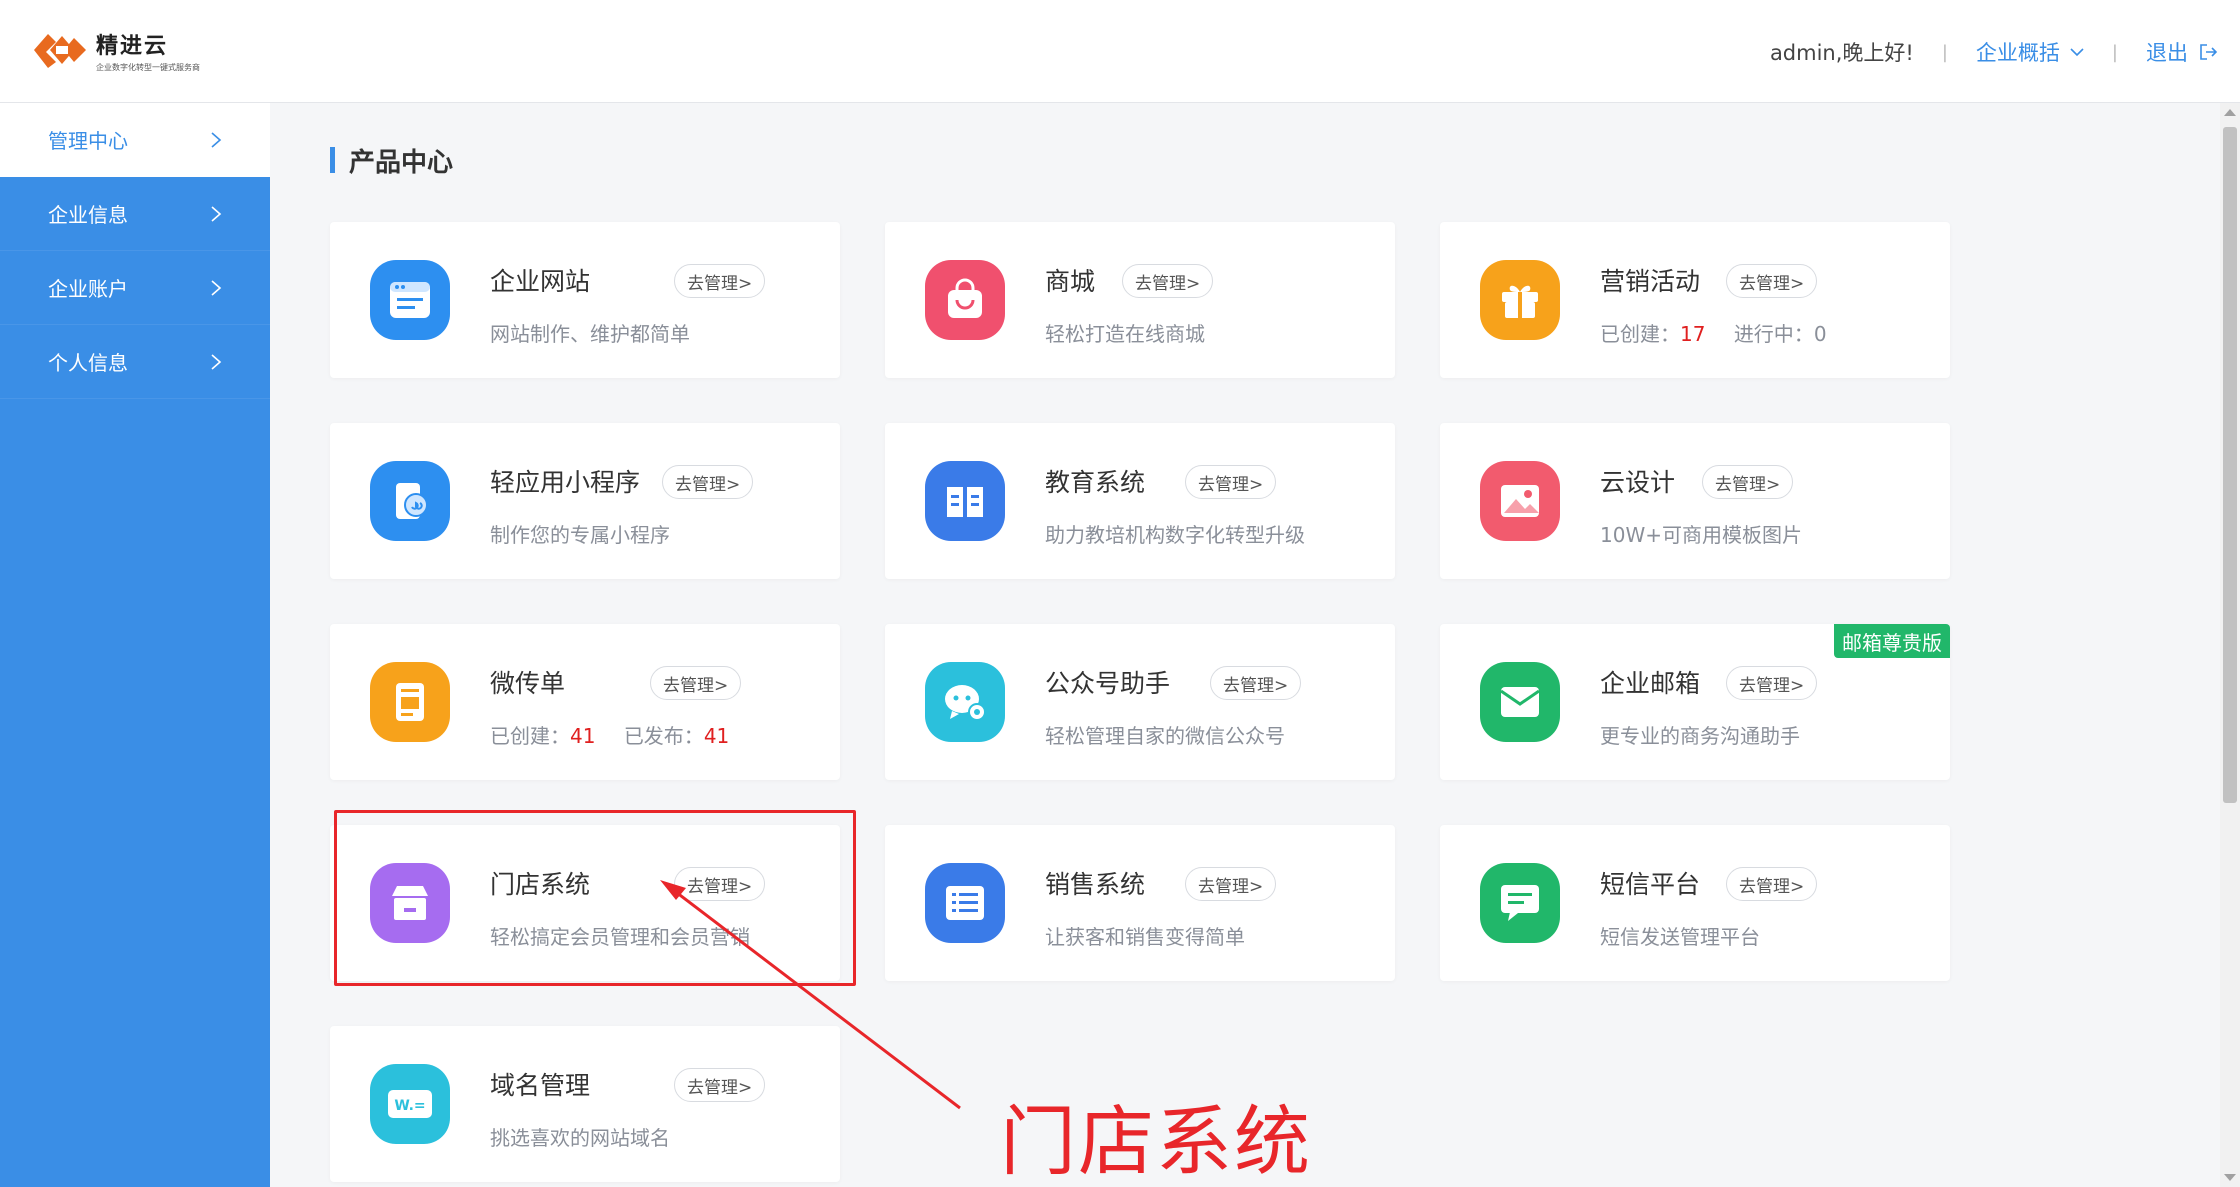 The image size is (2240, 1187). Describe the element at coordinates (1695, 300) in the screenshot. I see `product-card-marketing: 营销活动 去管理> 已创建：17 进行中：0` at that location.